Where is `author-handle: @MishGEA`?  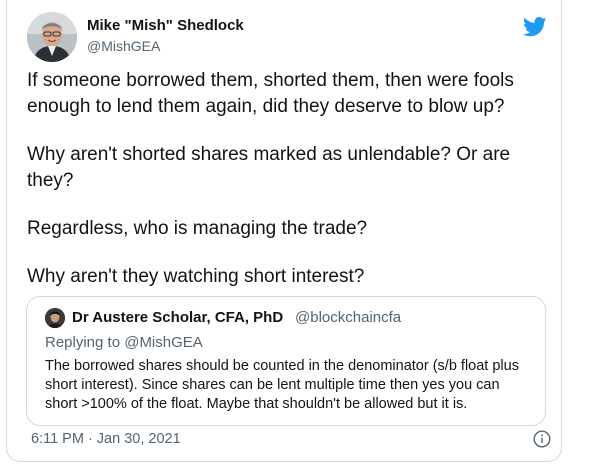 author-handle: @MishGEA is located at coordinates (123, 46).